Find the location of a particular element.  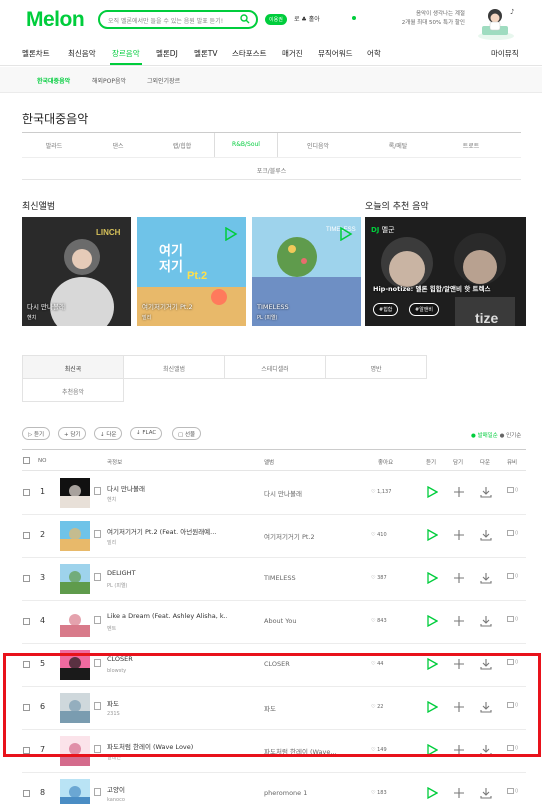

artist-name: 헨치 is located at coordinates (111, 499).